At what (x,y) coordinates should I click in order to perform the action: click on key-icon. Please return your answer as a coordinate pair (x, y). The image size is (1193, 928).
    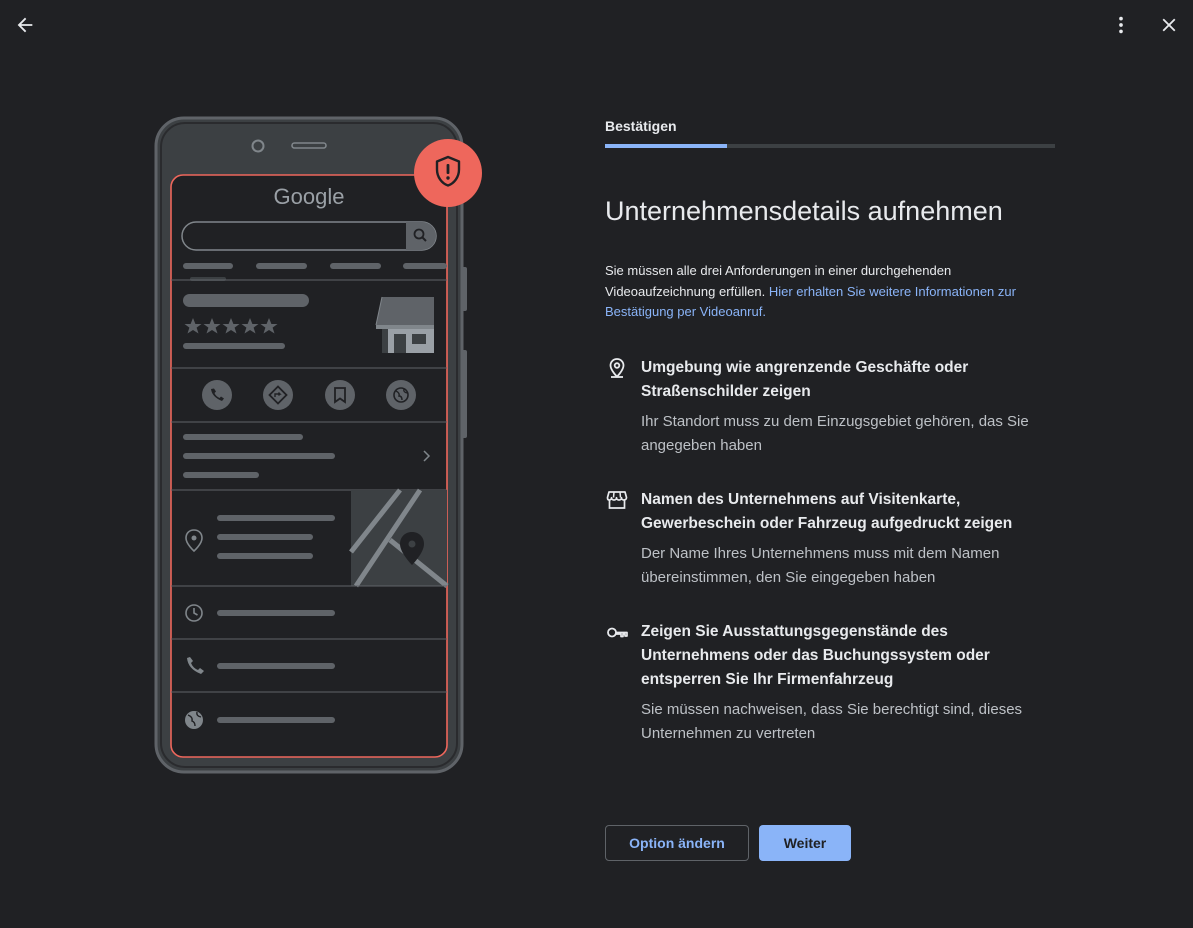
    Looking at the image, I should click on (617, 632).